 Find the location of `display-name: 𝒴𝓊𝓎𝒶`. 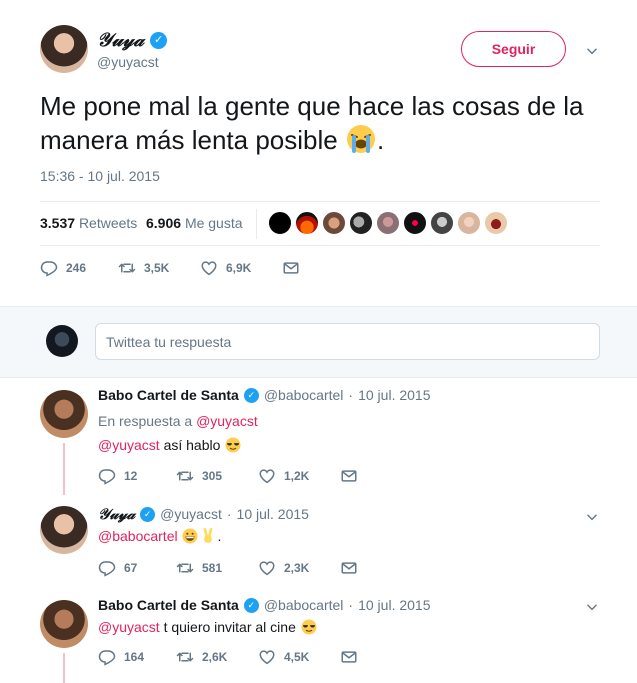

display-name: 𝒴𝓊𝓎𝒶 is located at coordinates (120, 40).